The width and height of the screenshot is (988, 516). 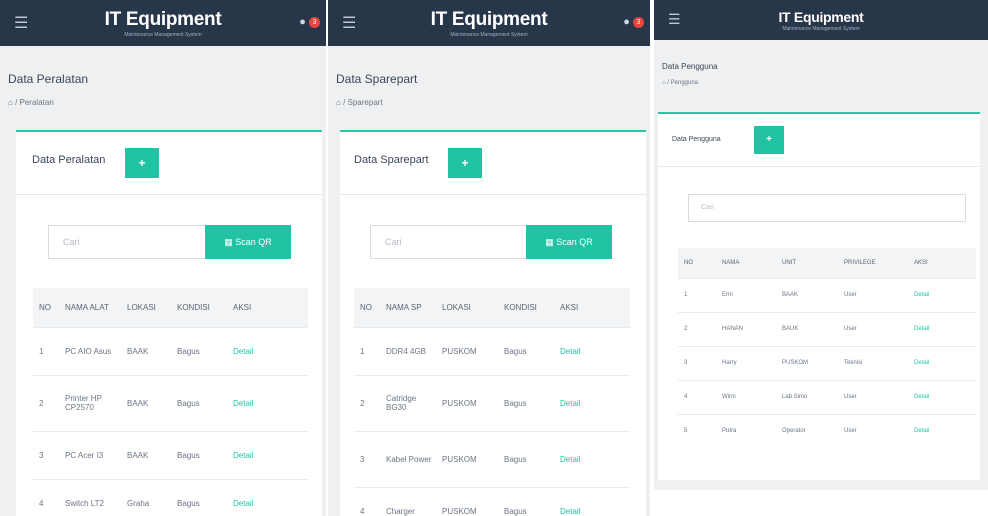 What do you see at coordinates (807, 263) in the screenshot?
I see `col-header: UNIT` at bounding box center [807, 263].